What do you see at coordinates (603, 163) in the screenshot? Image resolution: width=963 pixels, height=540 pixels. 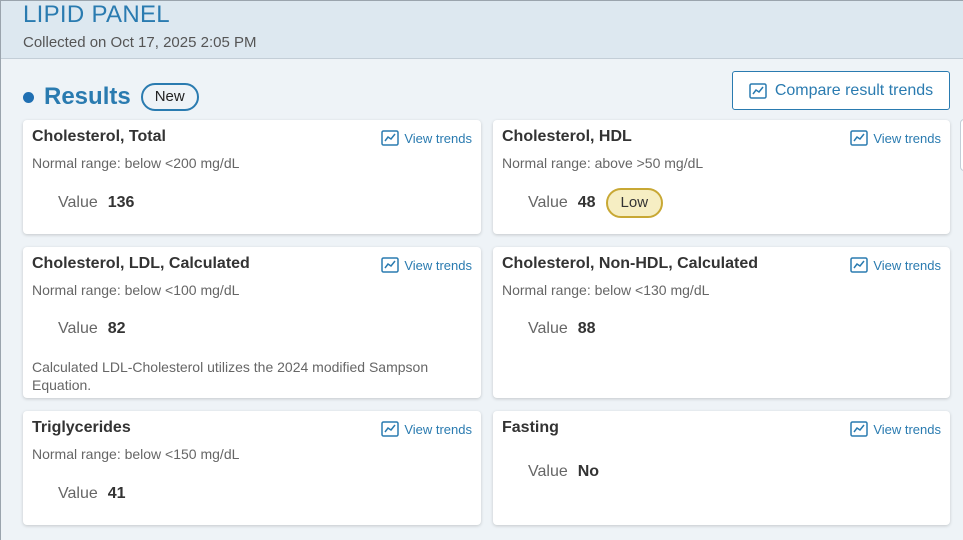 I see `normal-range: Normal range: above >50 mg/dL` at bounding box center [603, 163].